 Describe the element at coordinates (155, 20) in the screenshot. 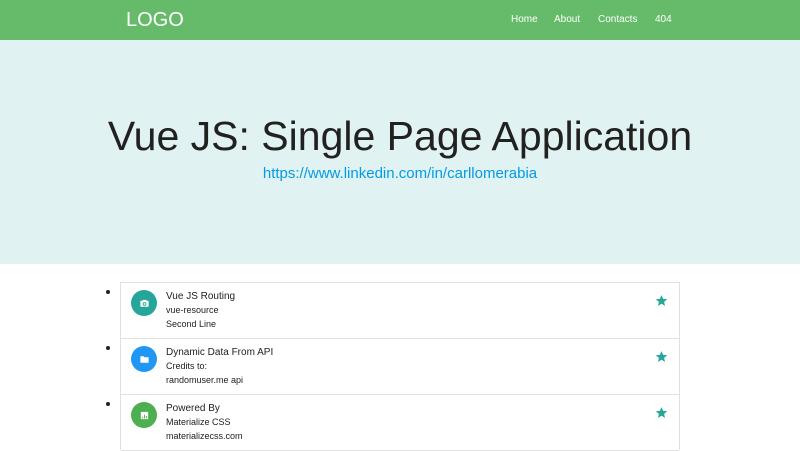

I see `logo-link: LOGO` at that location.